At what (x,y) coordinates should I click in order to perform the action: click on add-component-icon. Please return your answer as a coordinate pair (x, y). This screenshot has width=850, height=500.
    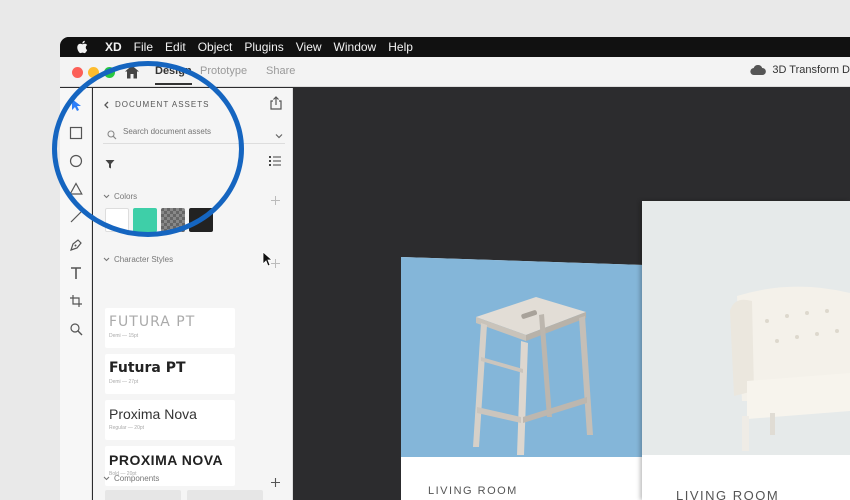
    Looking at the image, I should click on (275, 480).